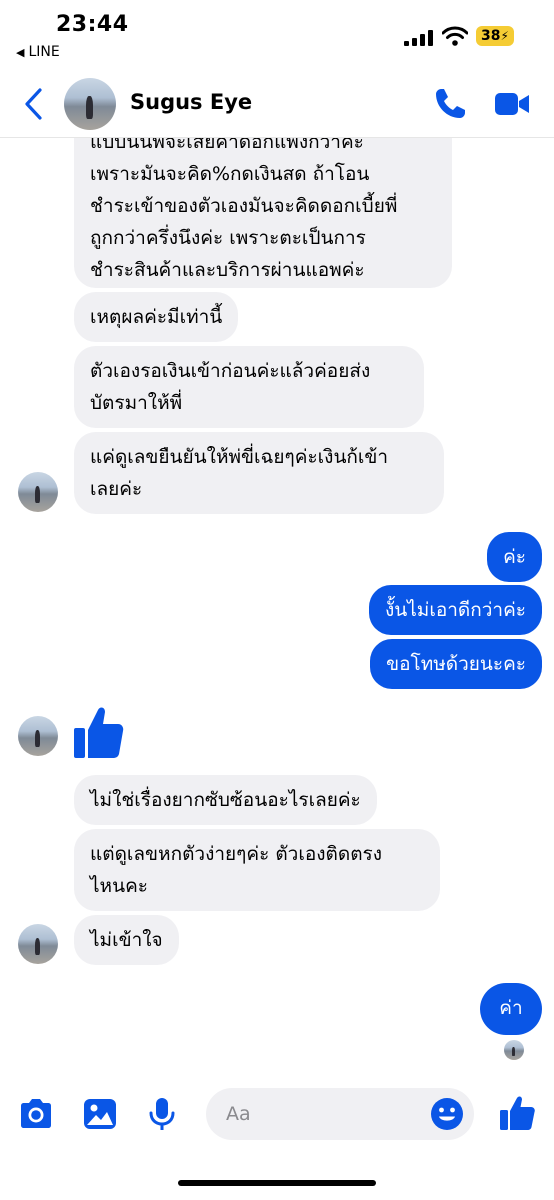 The height and width of the screenshot is (1200, 554). What do you see at coordinates (92, 24) in the screenshot?
I see `status-time: 23:44` at bounding box center [92, 24].